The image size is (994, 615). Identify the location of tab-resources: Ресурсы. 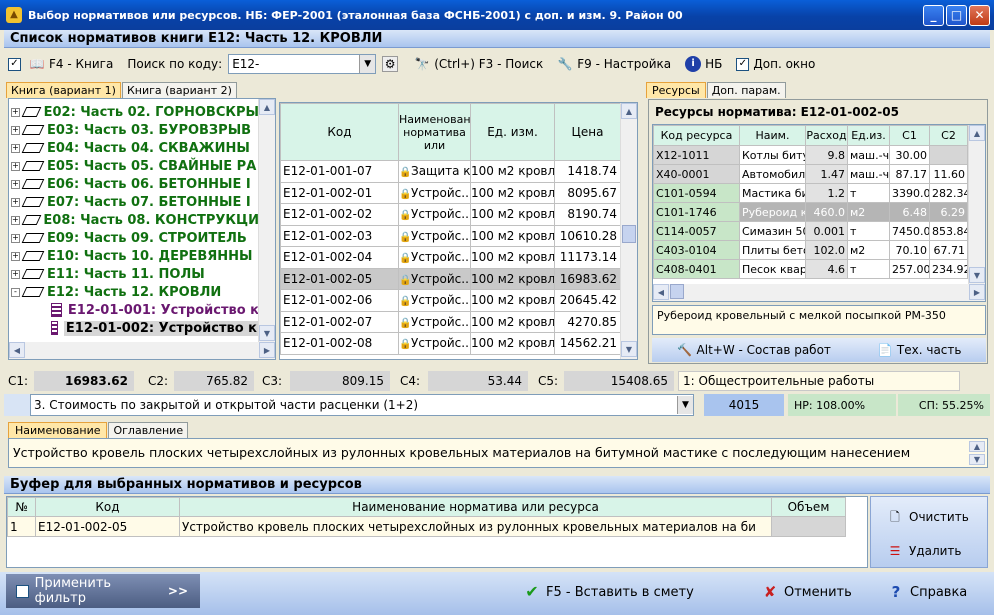
(676, 90).